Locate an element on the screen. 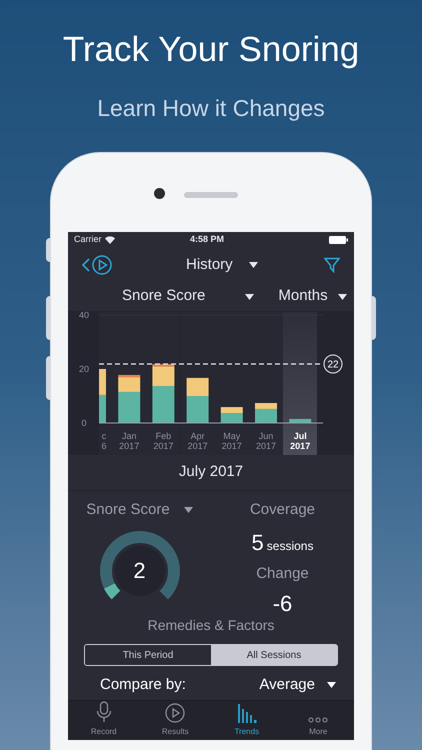 This screenshot has width=422, height=750. tab-item: Record is located at coordinates (104, 720).